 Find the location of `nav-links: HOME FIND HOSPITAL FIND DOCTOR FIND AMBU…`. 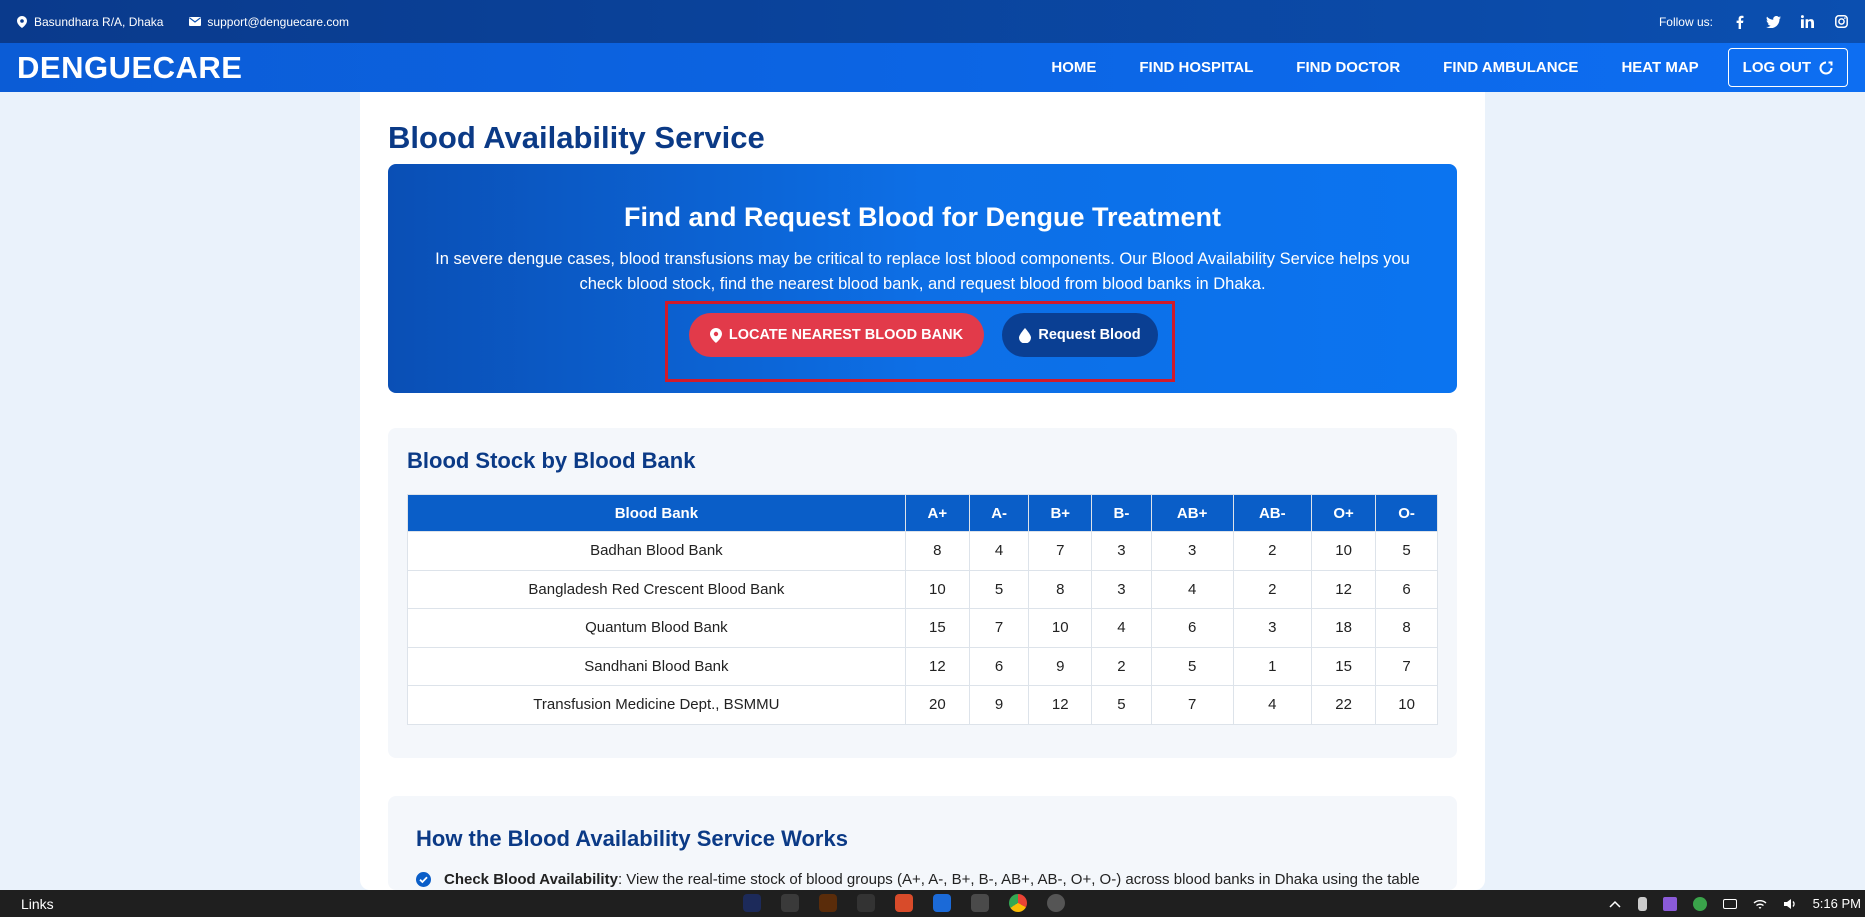

nav-links: HOME FIND HOSPITAL FIND DOCTOR FIND AMBU… is located at coordinates (1428, 67).